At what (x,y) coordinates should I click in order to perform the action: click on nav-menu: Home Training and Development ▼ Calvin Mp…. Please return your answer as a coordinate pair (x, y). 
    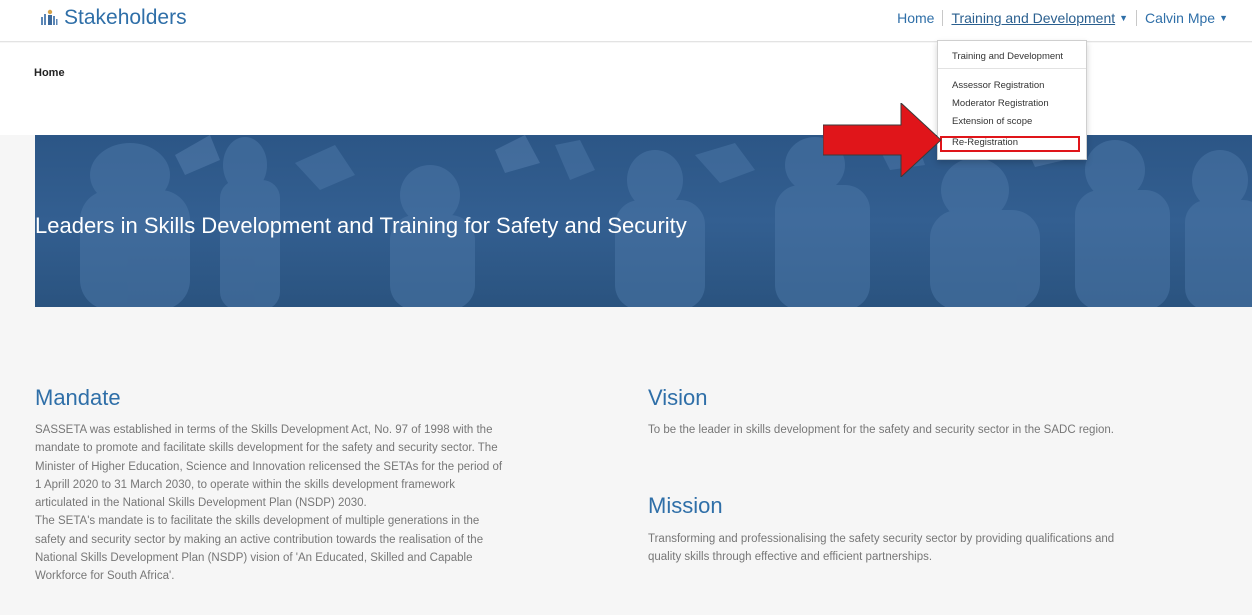
    Looking at the image, I should click on (1062, 18).